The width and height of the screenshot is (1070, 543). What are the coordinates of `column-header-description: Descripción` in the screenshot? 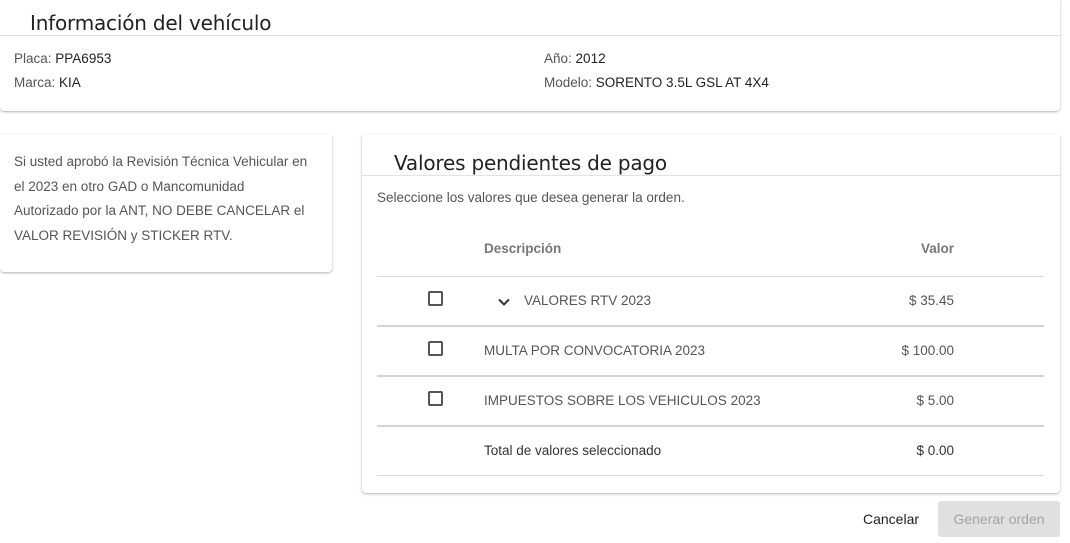 It's located at (523, 248).